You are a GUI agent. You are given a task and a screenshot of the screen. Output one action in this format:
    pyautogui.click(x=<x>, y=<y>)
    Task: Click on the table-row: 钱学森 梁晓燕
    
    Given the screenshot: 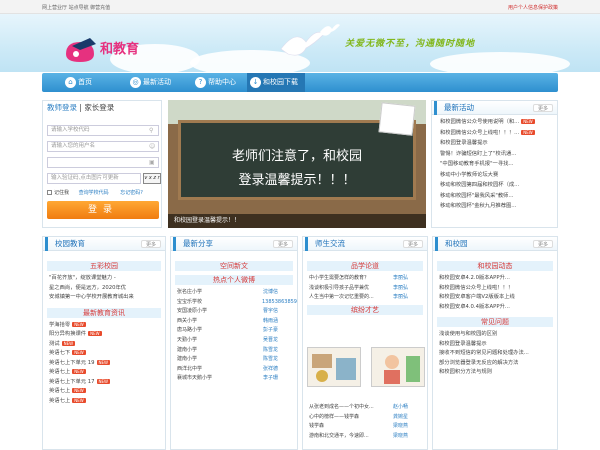 What is the action you would take?
    pyautogui.click(x=365, y=427)
    